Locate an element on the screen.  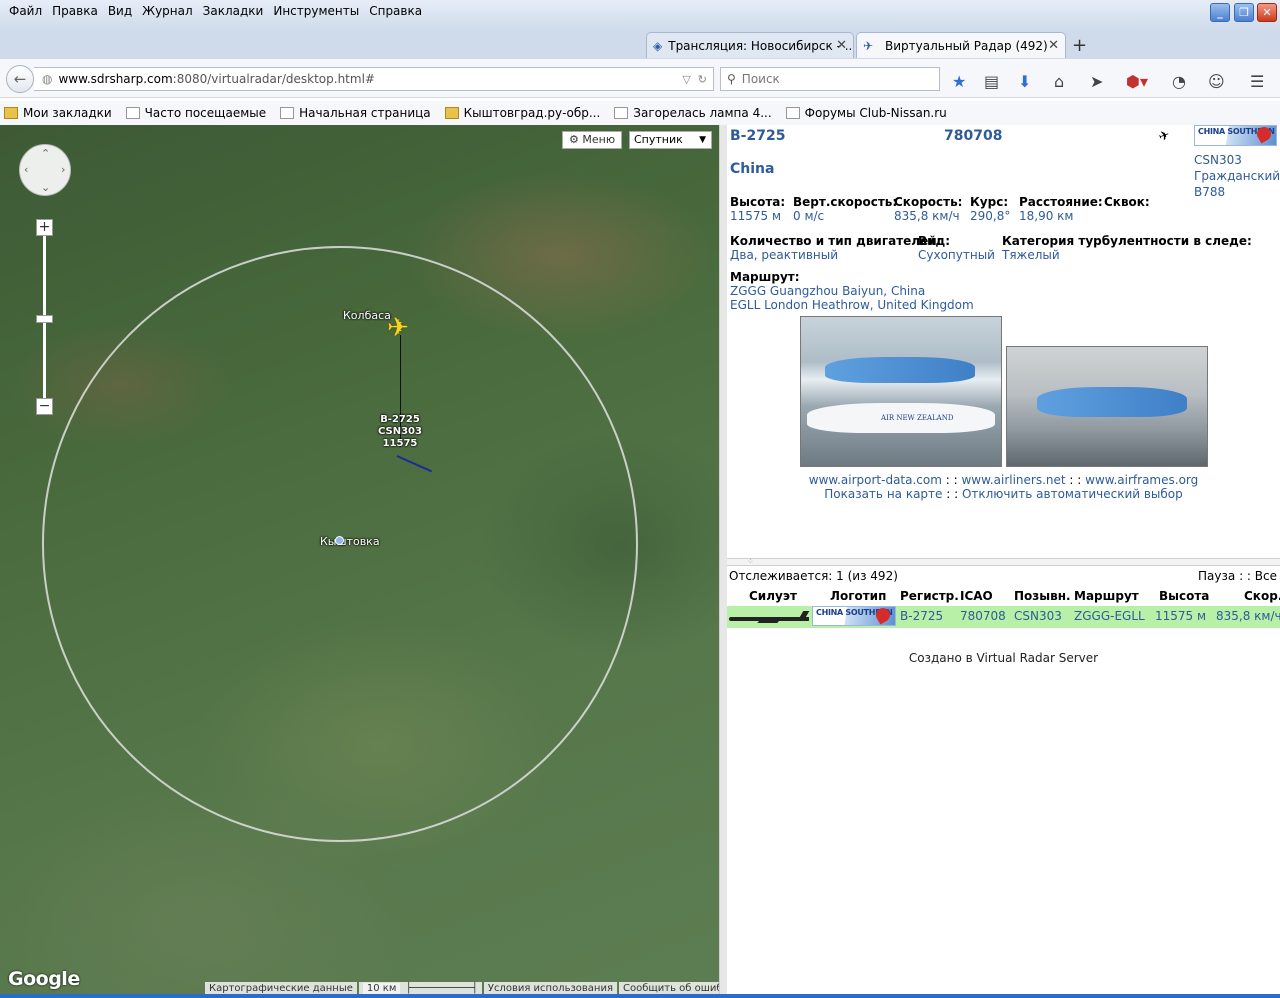
tab-virtual-radar: ✈ Виртуальный Радар (492) ✕ is located at coordinates (961, 45).